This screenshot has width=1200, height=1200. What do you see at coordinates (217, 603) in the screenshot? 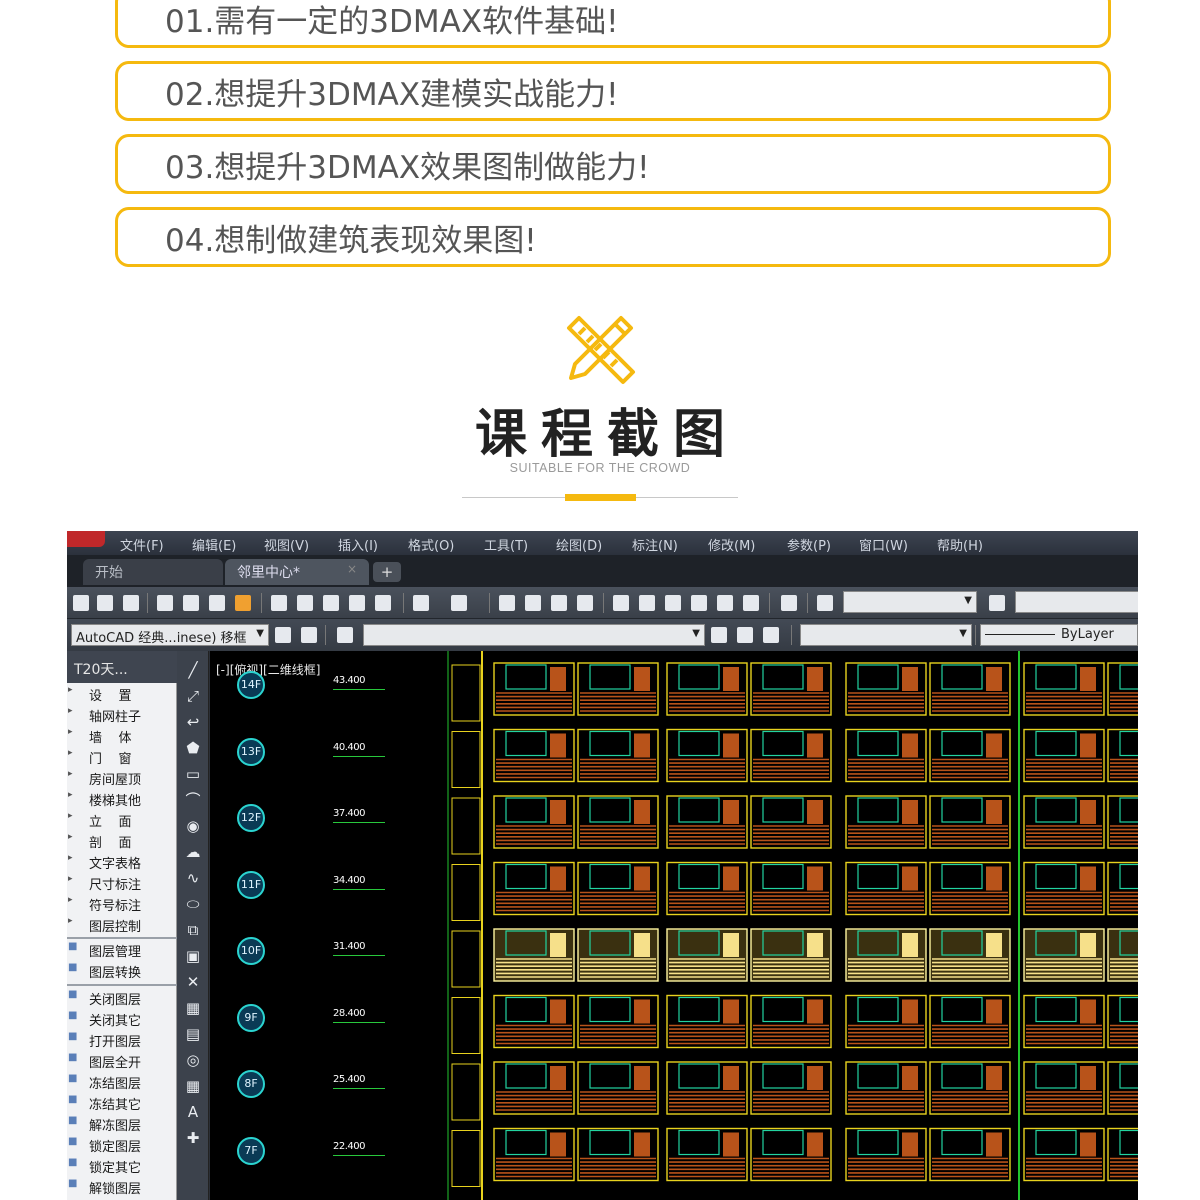
I see `publish-icon` at bounding box center [217, 603].